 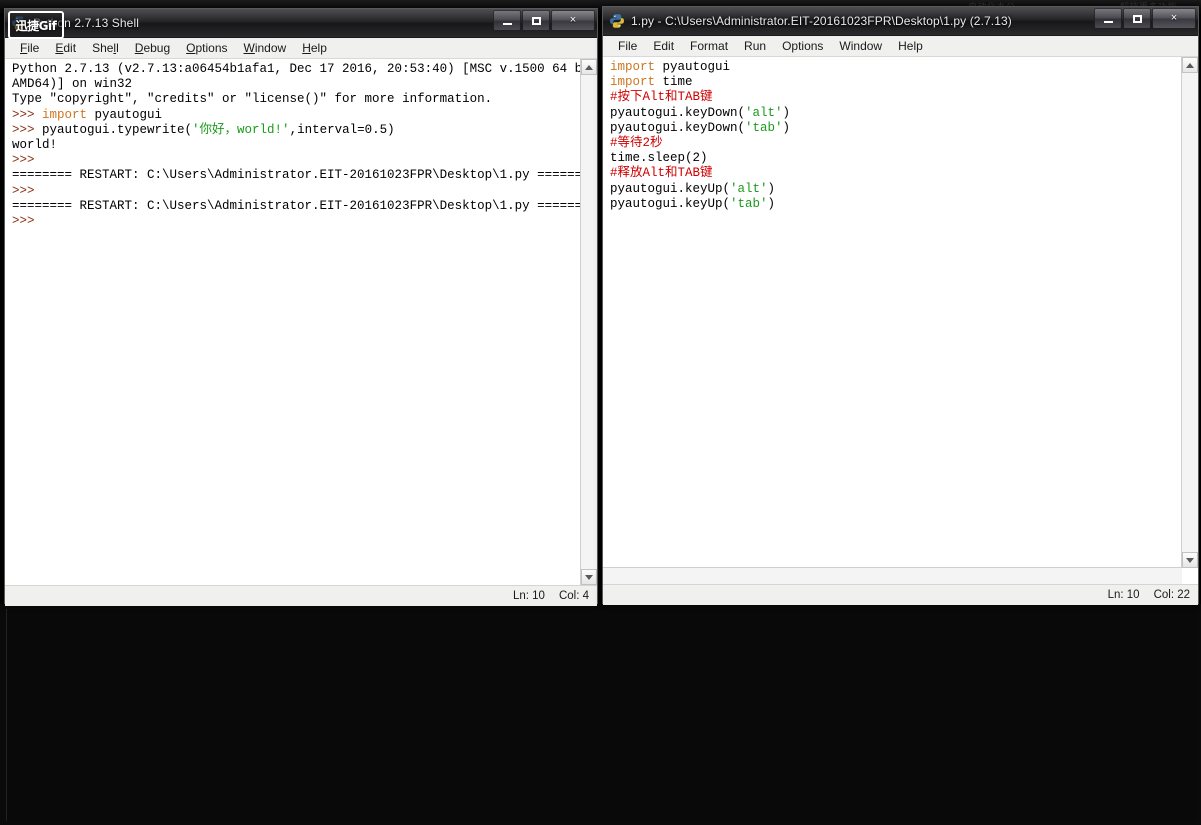 I want to click on editor-statusbar: Ln: 10 Col: 22, so click(x=900, y=594).